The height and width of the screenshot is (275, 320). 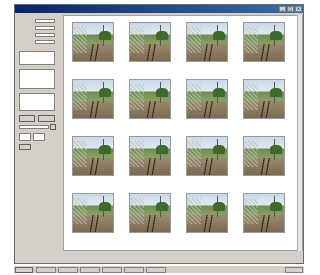 What do you see at coordinates (298, 9) in the screenshot?
I see `close-button: ×` at bounding box center [298, 9].